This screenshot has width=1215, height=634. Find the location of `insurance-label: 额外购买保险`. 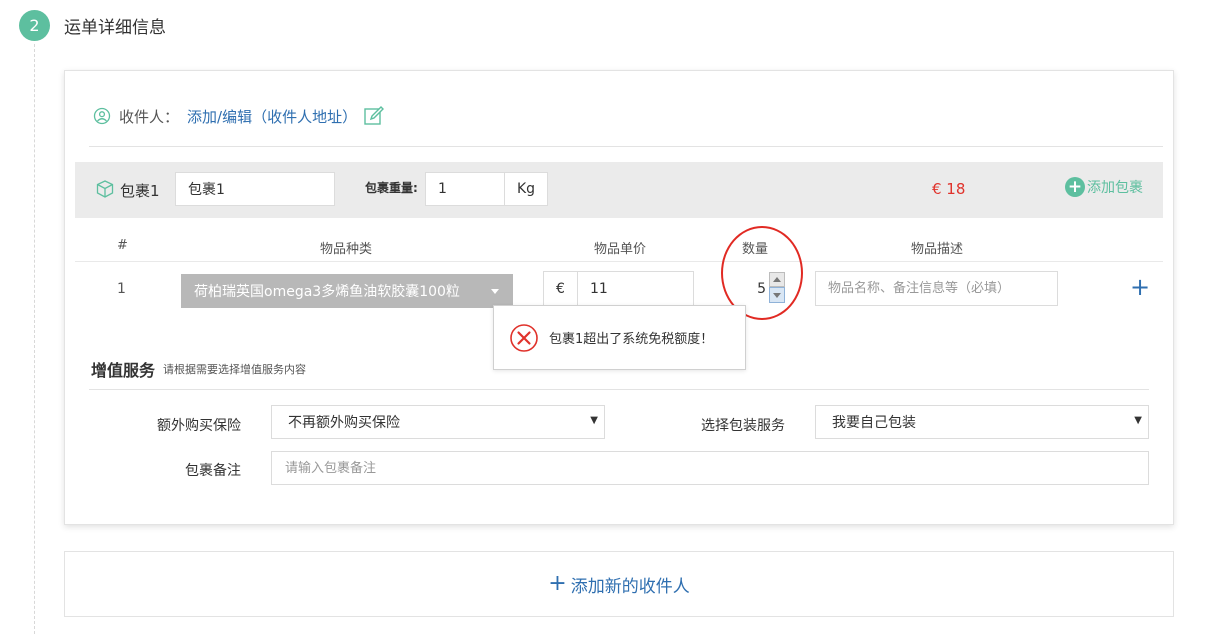

insurance-label: 额外购买保险 is located at coordinates (199, 426).